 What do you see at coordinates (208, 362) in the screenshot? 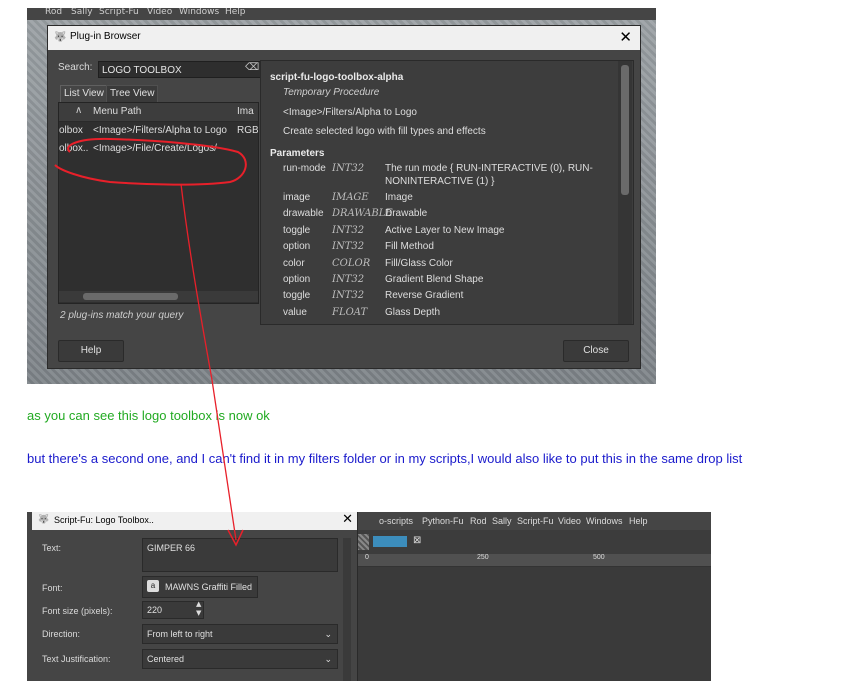
I see `annotation-arrow-line` at bounding box center [208, 362].